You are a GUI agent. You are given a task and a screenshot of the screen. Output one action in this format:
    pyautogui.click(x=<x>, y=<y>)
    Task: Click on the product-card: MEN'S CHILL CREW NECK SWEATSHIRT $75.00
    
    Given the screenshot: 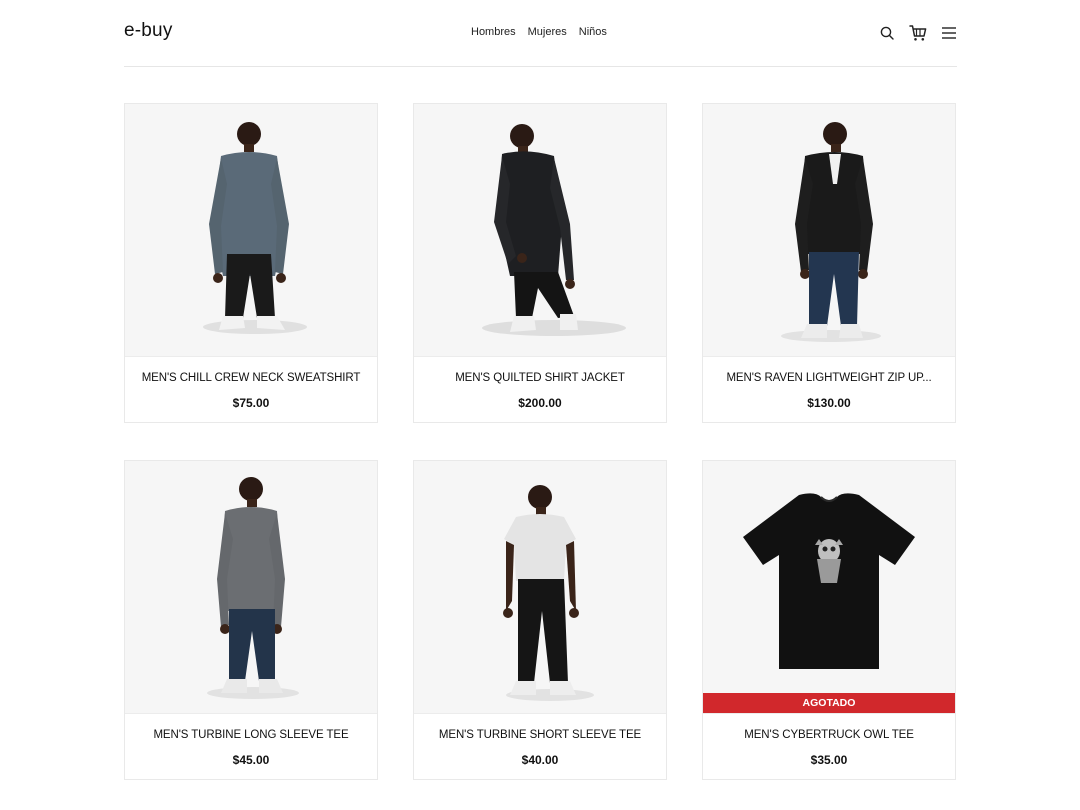 What is the action you would take?
    pyautogui.click(x=251, y=263)
    